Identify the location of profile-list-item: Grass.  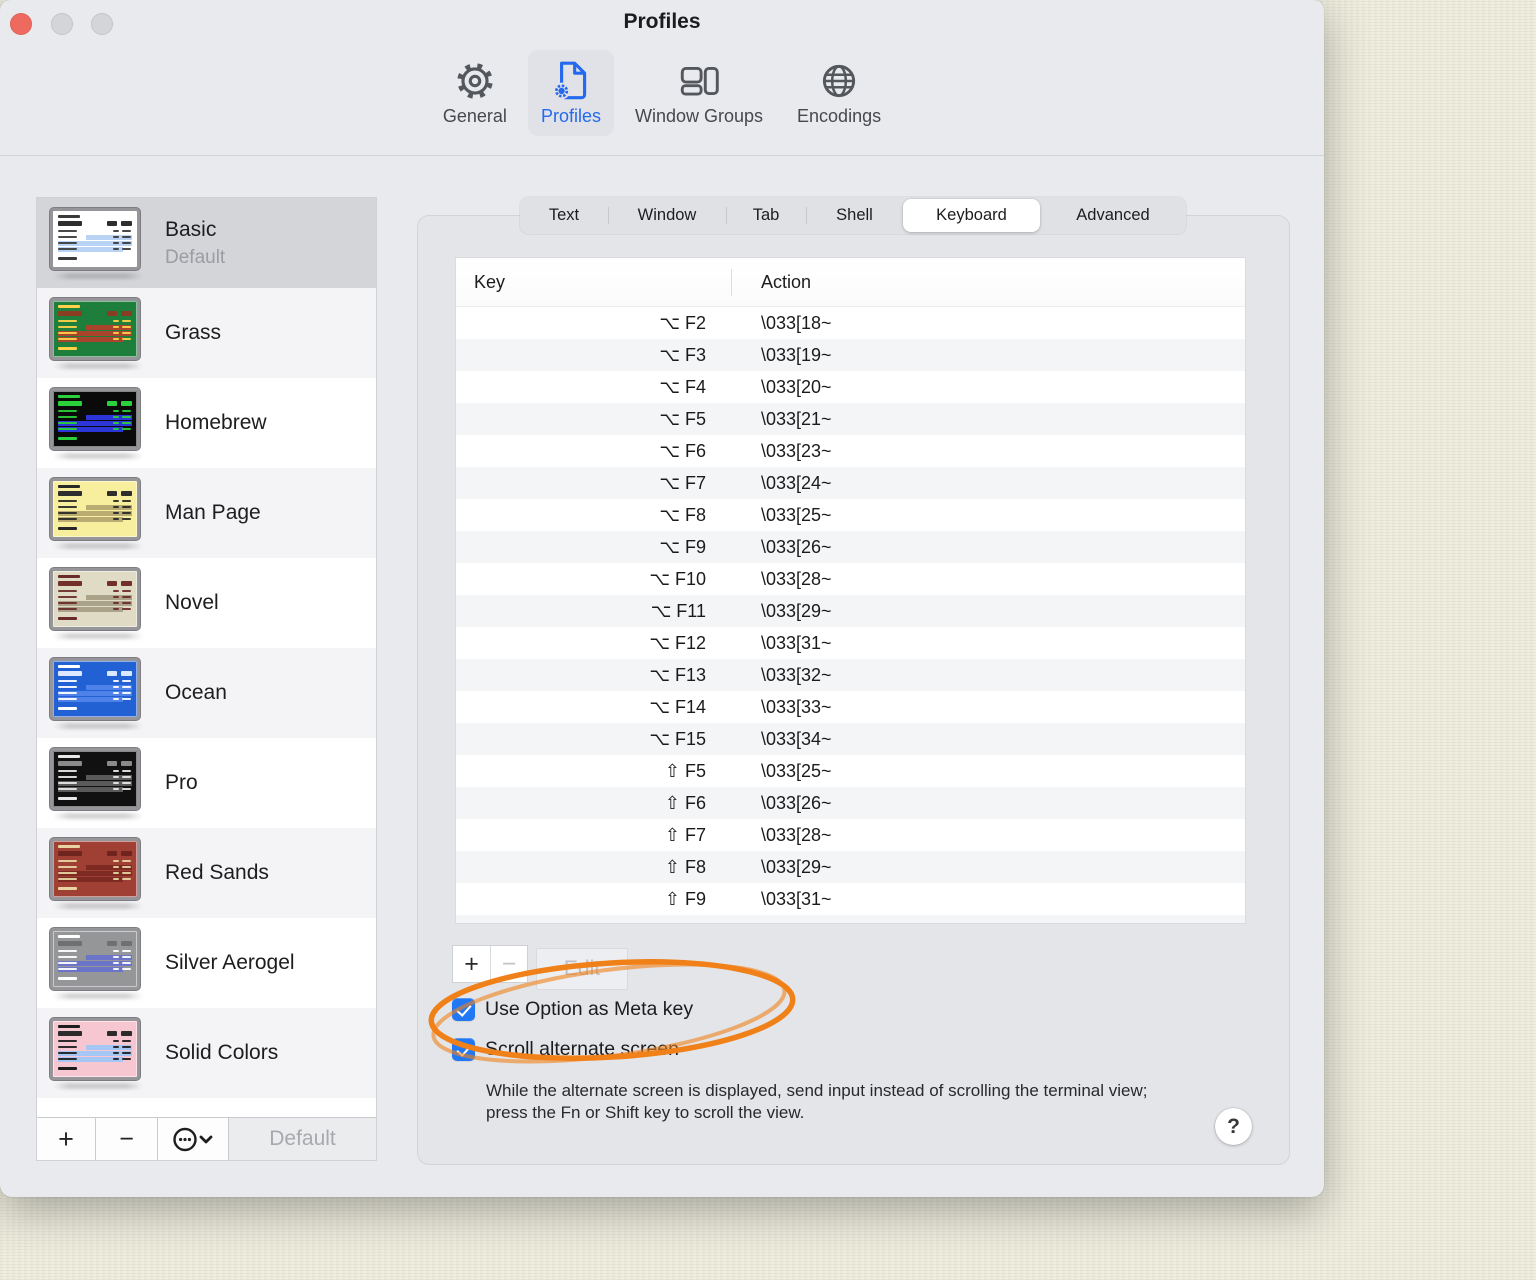
(206, 333).